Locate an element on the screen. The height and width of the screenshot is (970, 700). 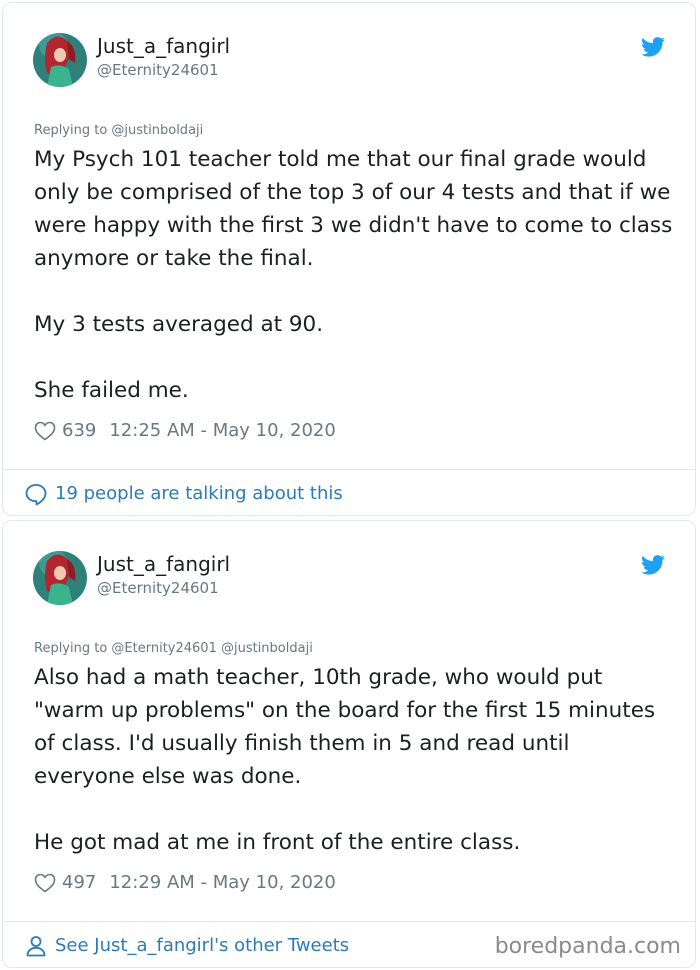
other-tweets-link-label: See Just_a_fangirl's other Tweets is located at coordinates (202, 946).